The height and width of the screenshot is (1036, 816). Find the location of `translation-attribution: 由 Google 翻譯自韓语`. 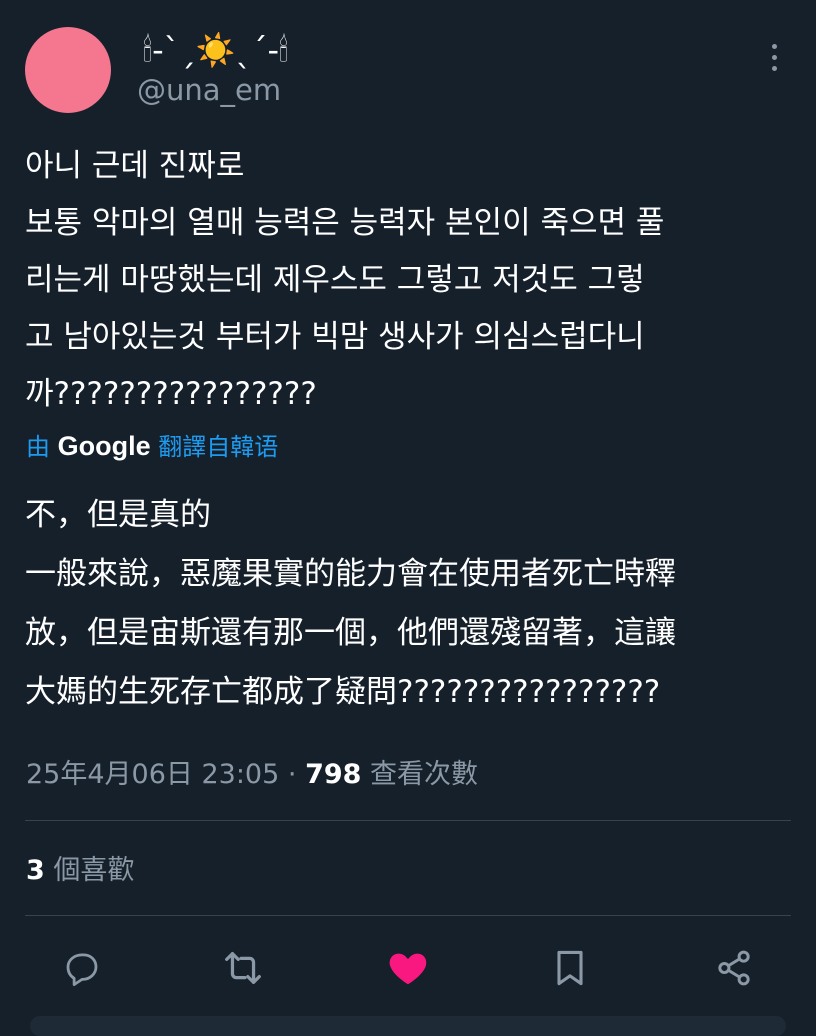

translation-attribution: 由 Google 翻譯自韓语 is located at coordinates (152, 446).